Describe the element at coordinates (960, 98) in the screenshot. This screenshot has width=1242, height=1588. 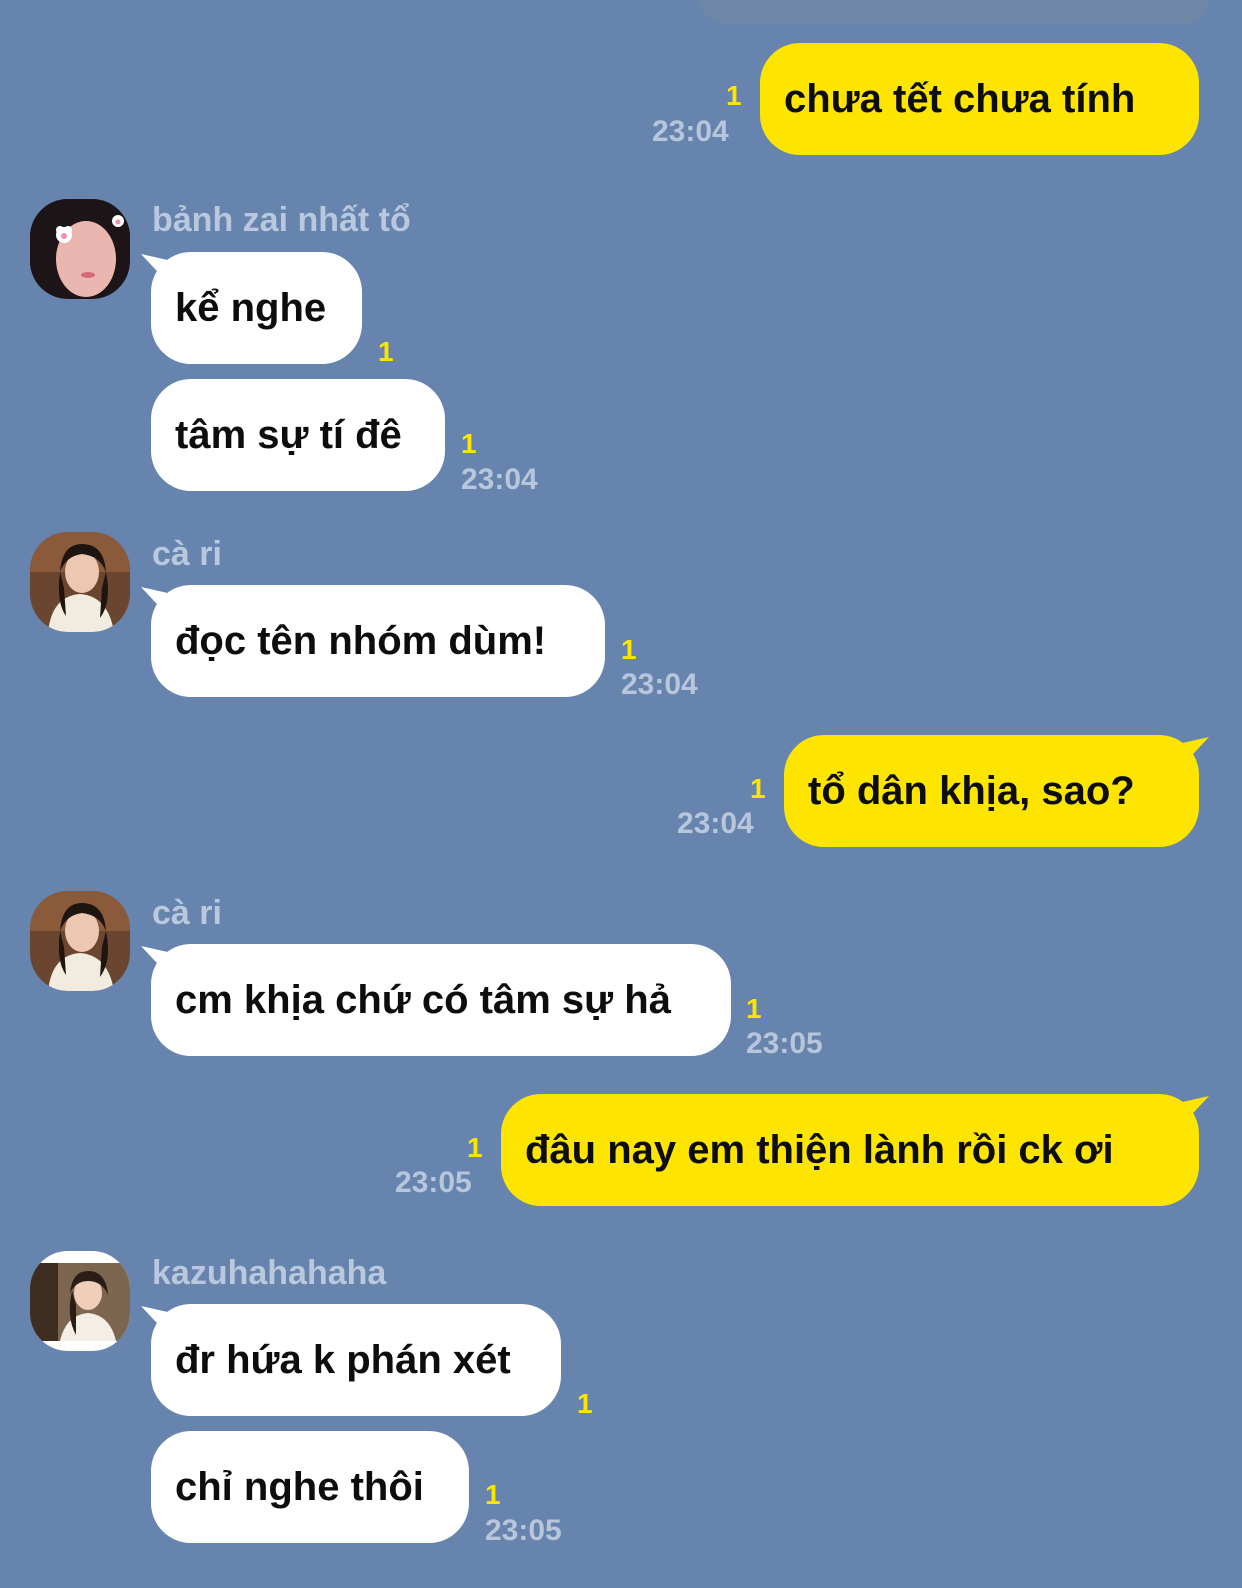
I see `message-text: chưa tết chưa tính` at that location.